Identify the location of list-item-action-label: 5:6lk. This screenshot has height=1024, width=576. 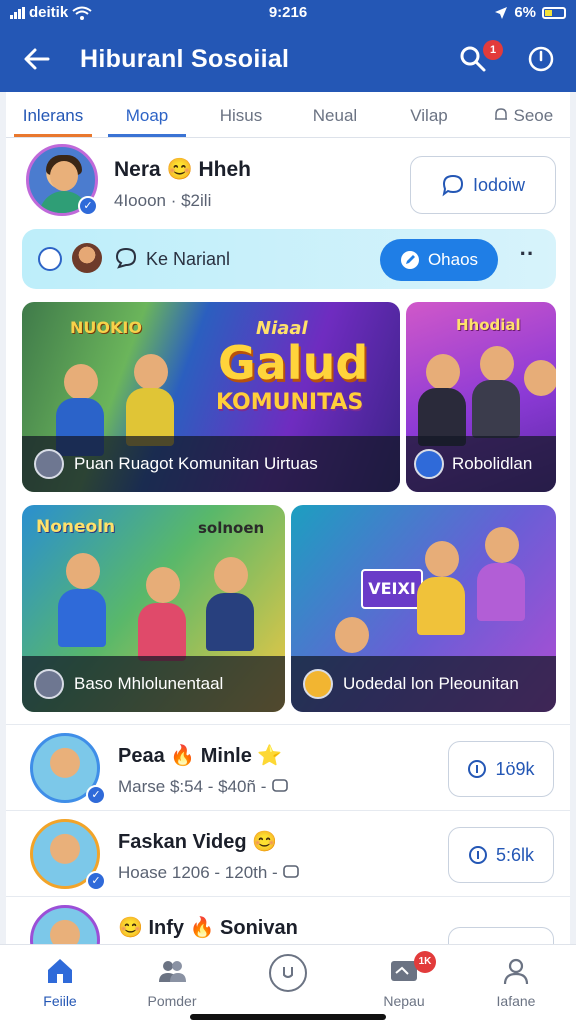
(515, 854).